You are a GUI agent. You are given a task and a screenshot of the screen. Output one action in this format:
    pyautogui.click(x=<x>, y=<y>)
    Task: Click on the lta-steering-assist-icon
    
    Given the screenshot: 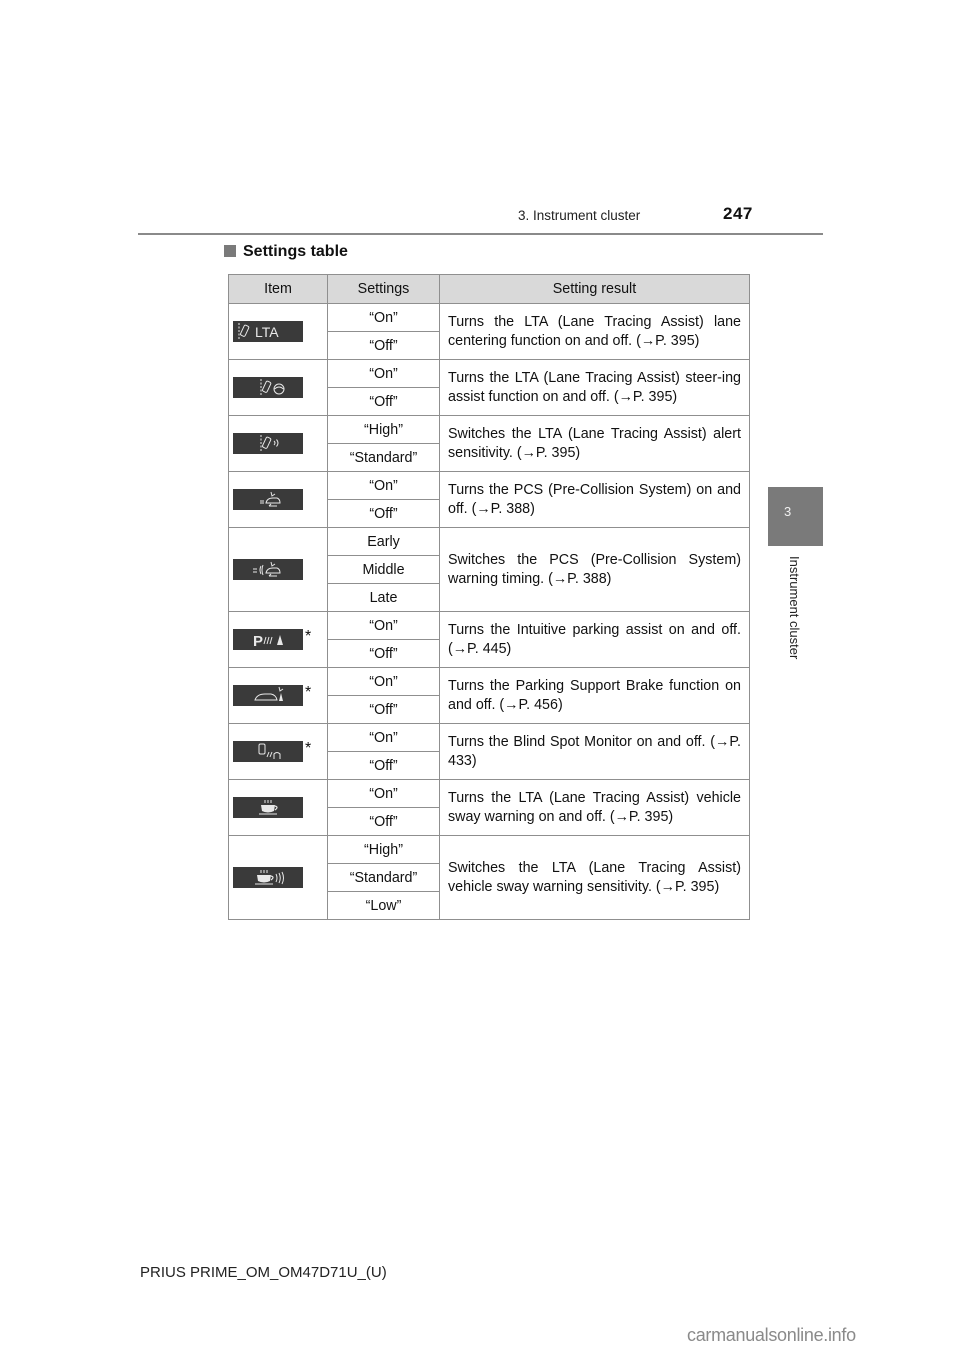 What is the action you would take?
    pyautogui.click(x=268, y=387)
    